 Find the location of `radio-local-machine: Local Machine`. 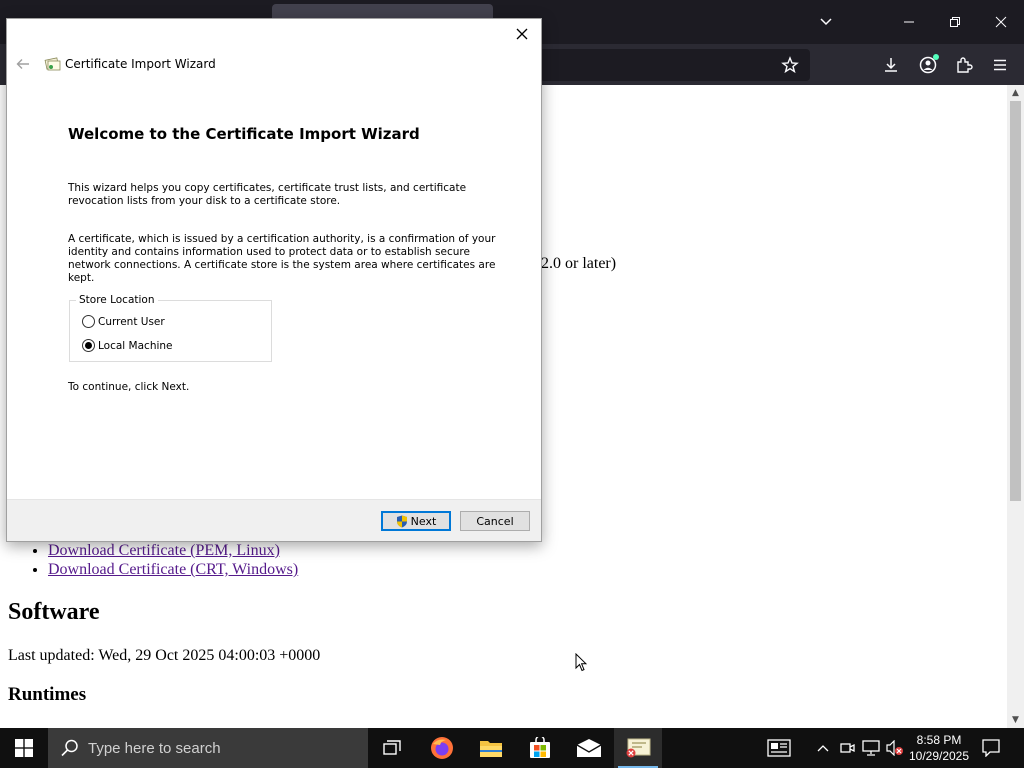

radio-local-machine: Local Machine is located at coordinates (127, 345).